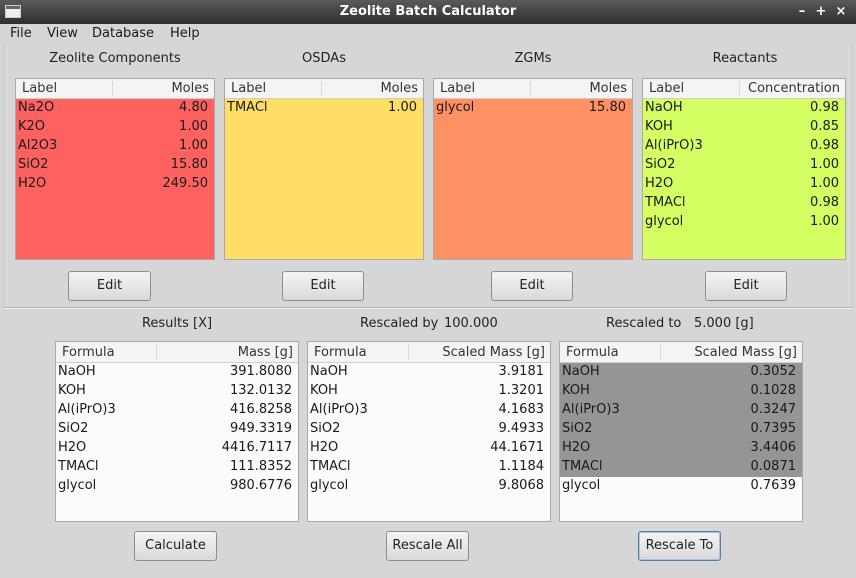  I want to click on zgm-title: ZGMs, so click(533, 58).